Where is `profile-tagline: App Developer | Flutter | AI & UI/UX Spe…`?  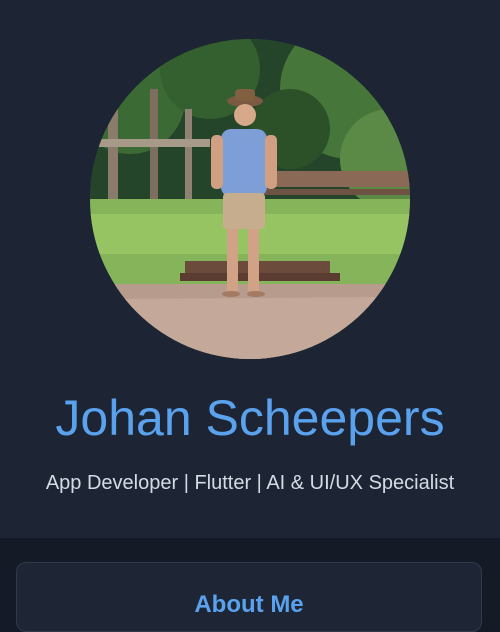
profile-tagline: App Developer | Flutter | AI & UI/UX Spe… is located at coordinates (250, 483).